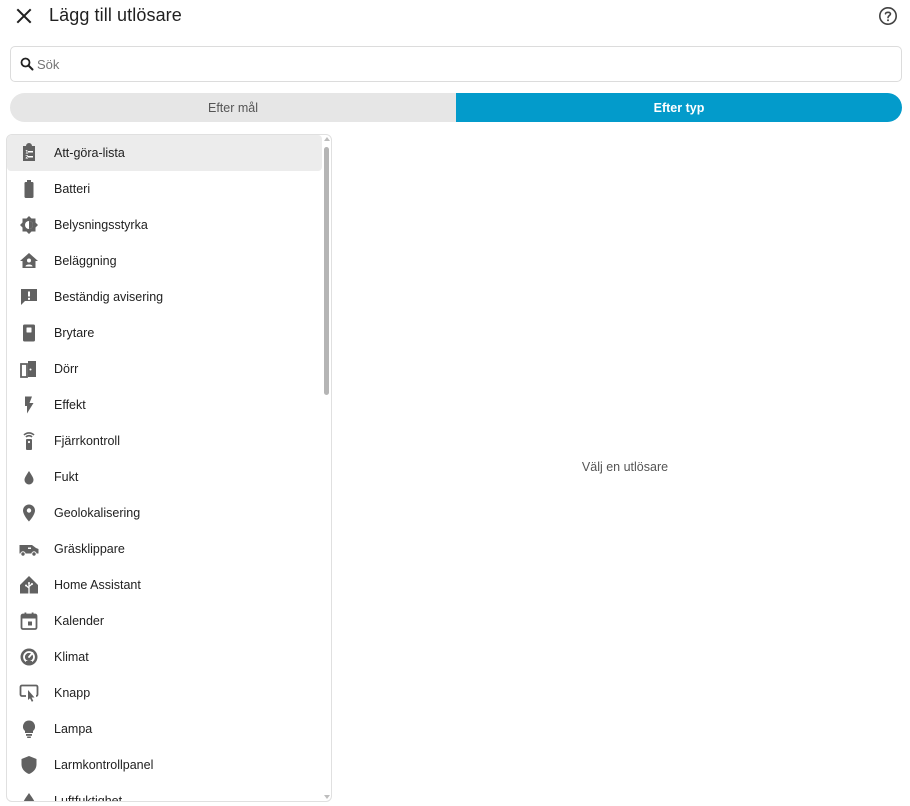 The image size is (910, 806). I want to click on message-alert-icon, so click(29, 297).